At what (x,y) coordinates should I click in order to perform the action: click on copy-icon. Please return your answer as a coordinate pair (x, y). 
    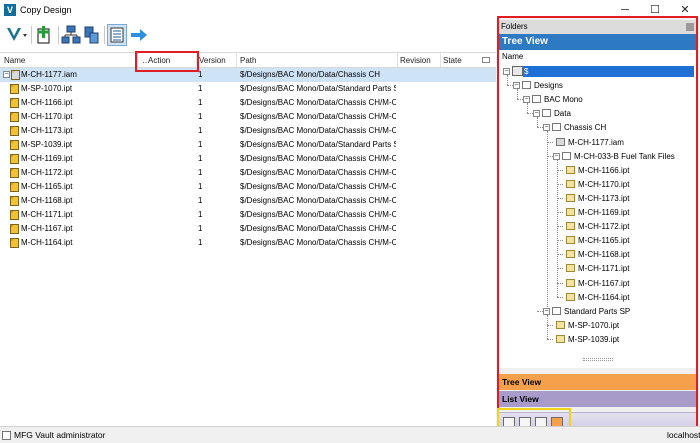
    Looking at the image, I should click on (91, 35).